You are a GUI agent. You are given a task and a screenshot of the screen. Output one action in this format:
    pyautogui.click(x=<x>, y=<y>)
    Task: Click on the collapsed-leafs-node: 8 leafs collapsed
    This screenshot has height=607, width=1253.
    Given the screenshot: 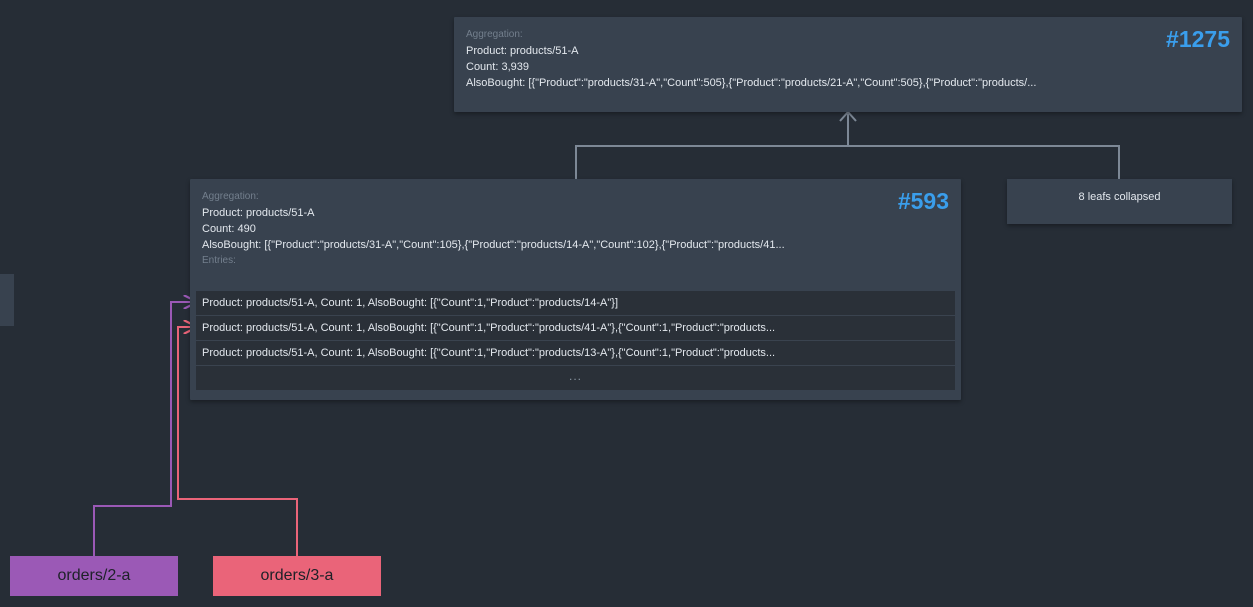 What is the action you would take?
    pyautogui.click(x=1119, y=201)
    